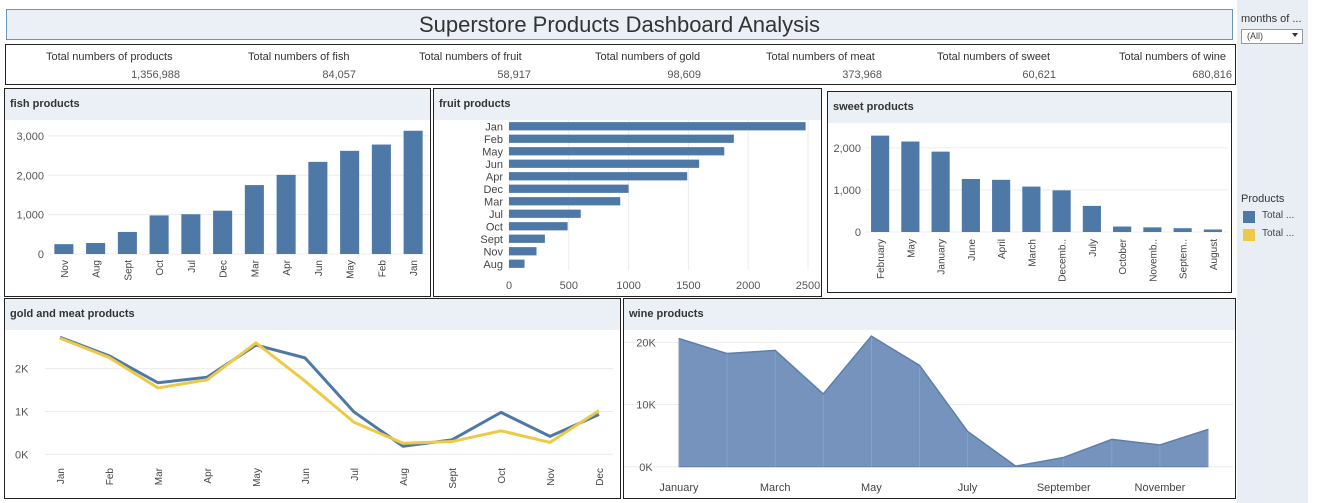  Describe the element at coordinates (224, 269) in the screenshot. I see `x-tick-label: Dec` at that location.